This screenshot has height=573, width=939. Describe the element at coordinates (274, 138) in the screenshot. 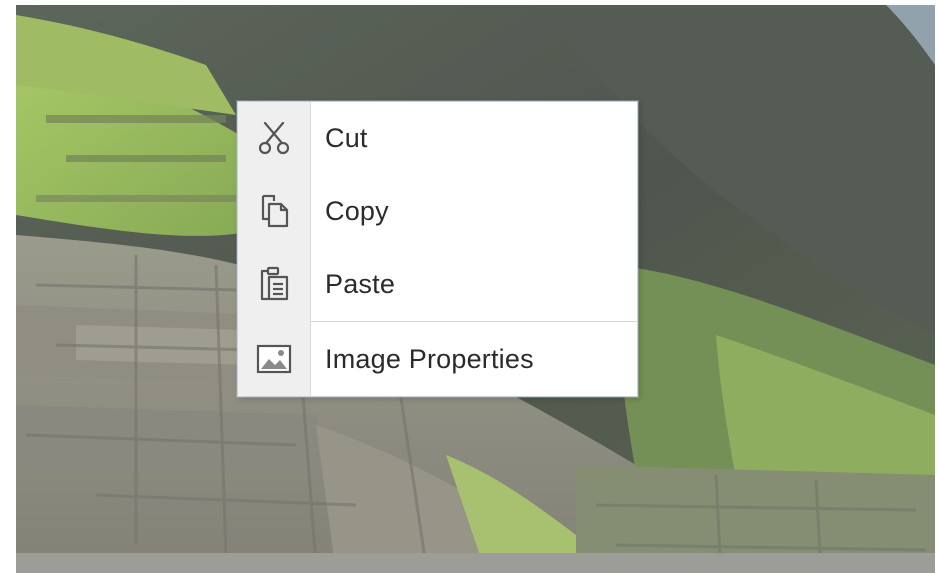

I see `scissors-icon` at that location.